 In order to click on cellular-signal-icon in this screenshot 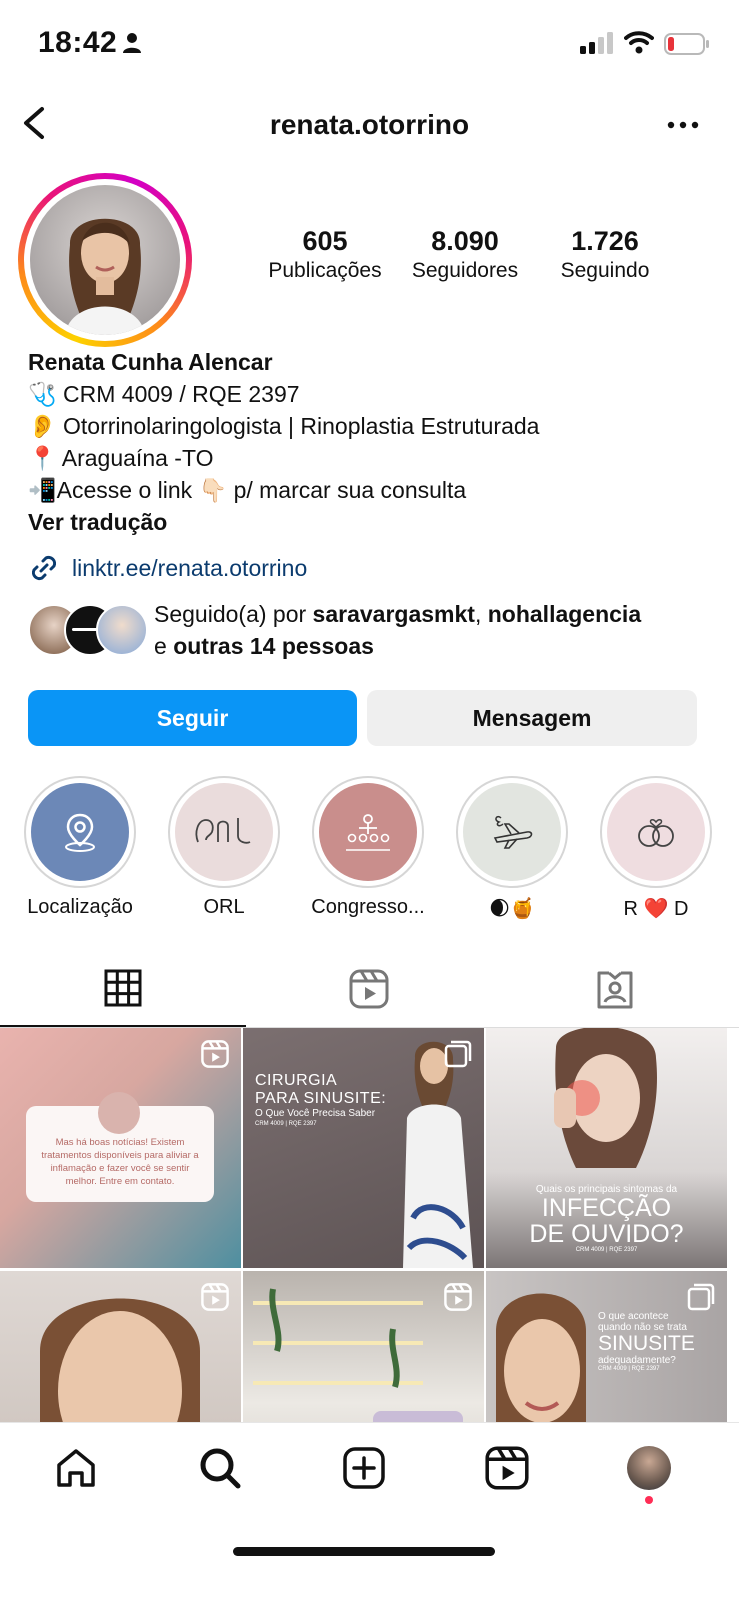, I will do `click(598, 45)`.